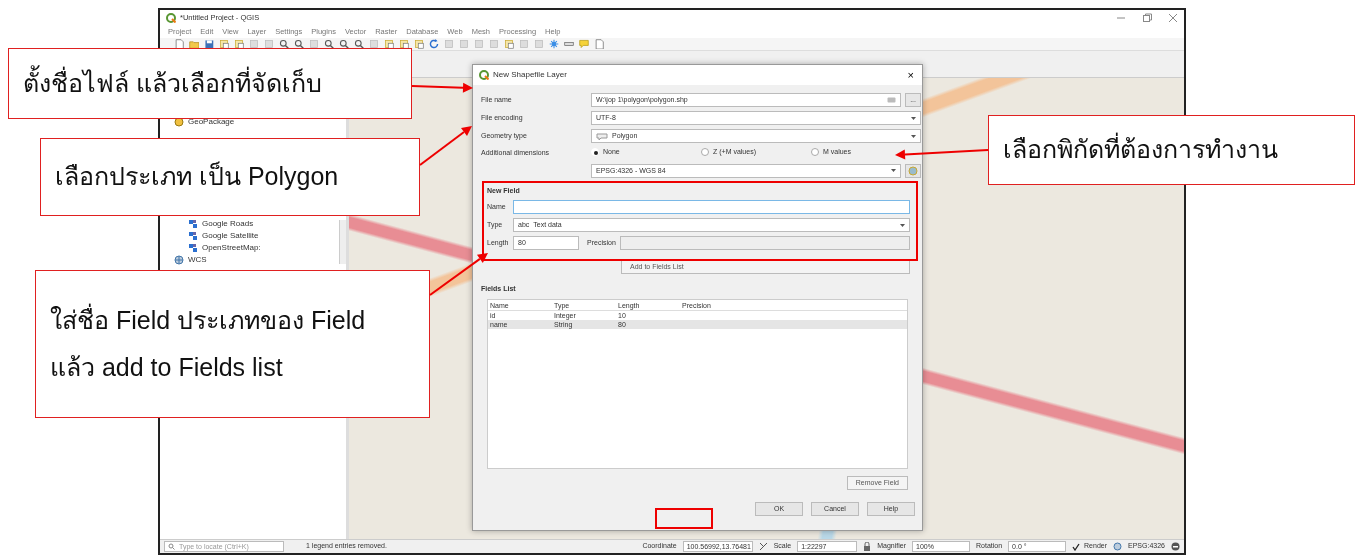  Describe the element at coordinates (1076, 546) in the screenshot. I see `check-icon` at that location.